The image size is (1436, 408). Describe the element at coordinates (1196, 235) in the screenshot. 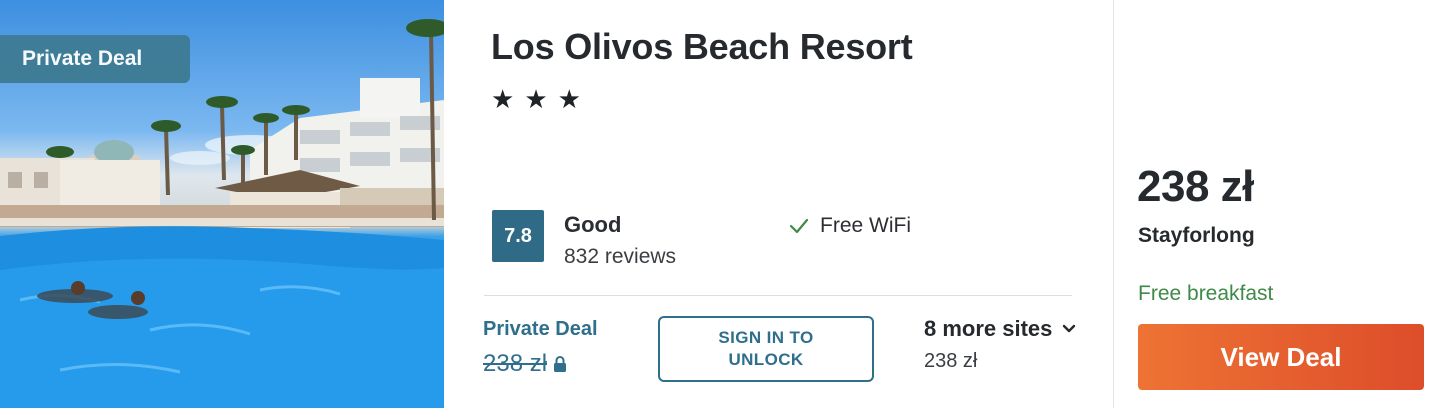

I see `offer-provider: Stayforlong` at that location.